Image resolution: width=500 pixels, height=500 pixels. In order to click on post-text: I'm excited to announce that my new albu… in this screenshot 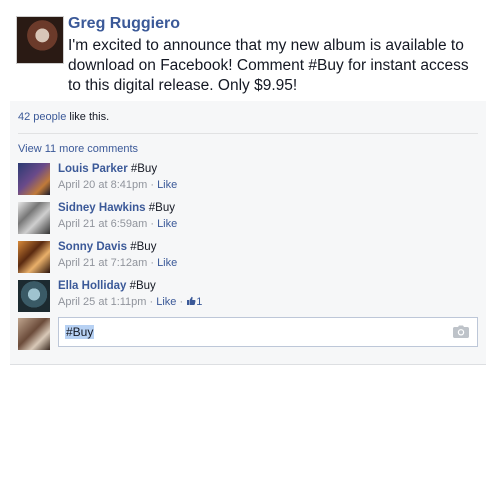, I will do `click(268, 65)`.